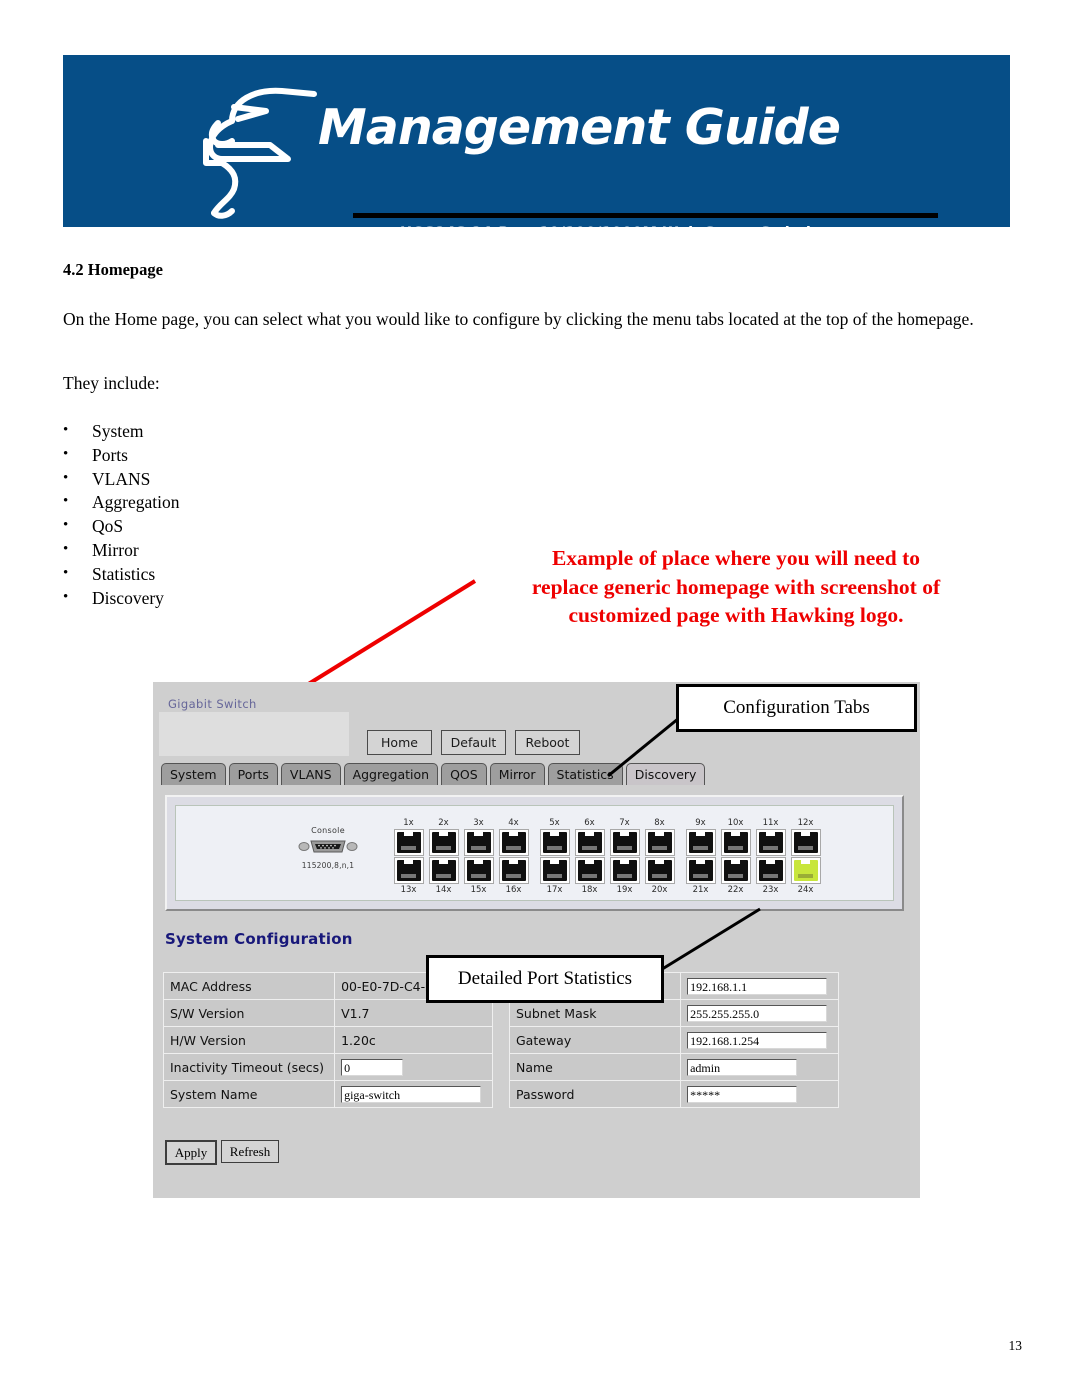 The image size is (1080, 1397). I want to click on list-lead-in: They include:, so click(111, 383).